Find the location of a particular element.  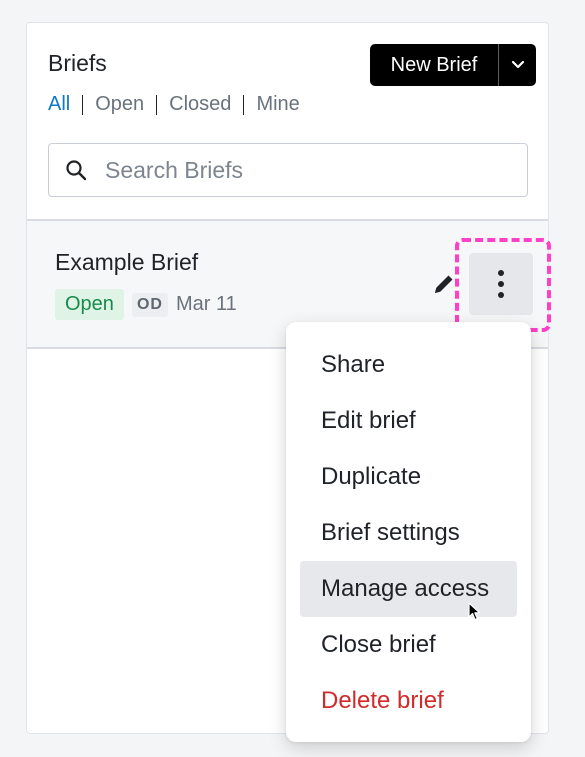

menu-item-edit-brief: Edit brief is located at coordinates (408, 421).